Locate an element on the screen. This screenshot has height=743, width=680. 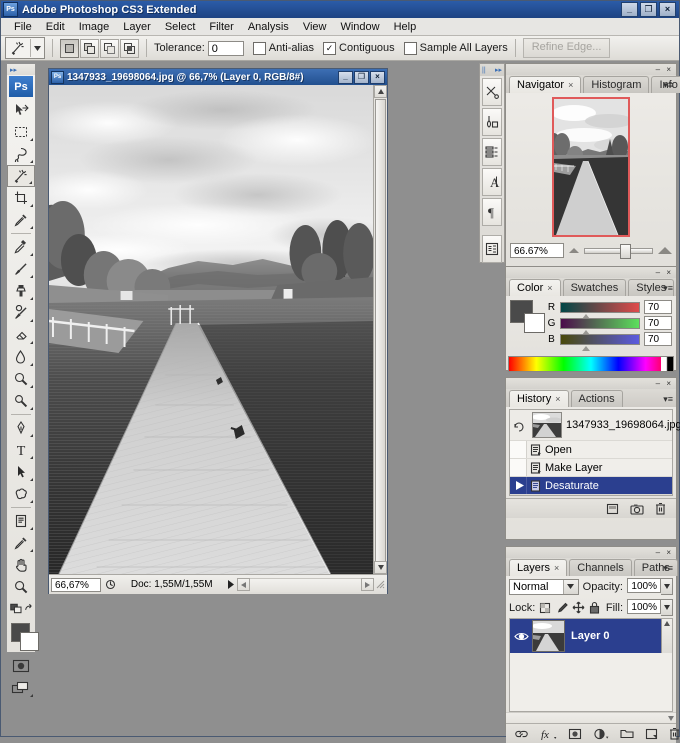
color-spectrum-ramp is located at coordinates (591, 364).